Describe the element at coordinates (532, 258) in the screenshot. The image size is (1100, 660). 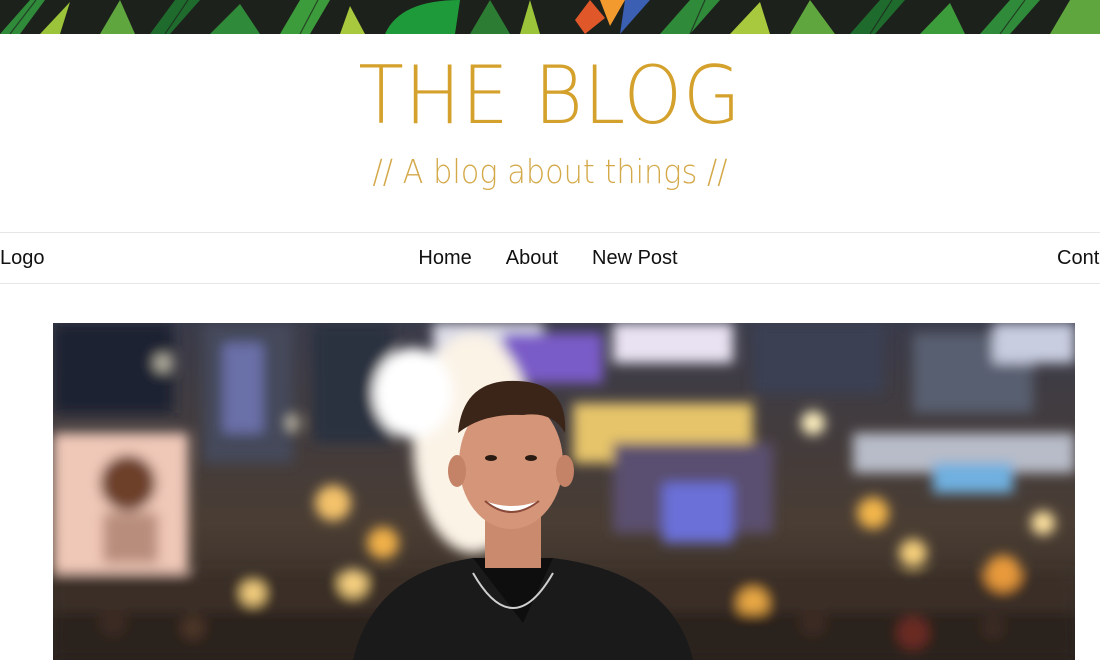
I see `nav-link-about: About` at that location.